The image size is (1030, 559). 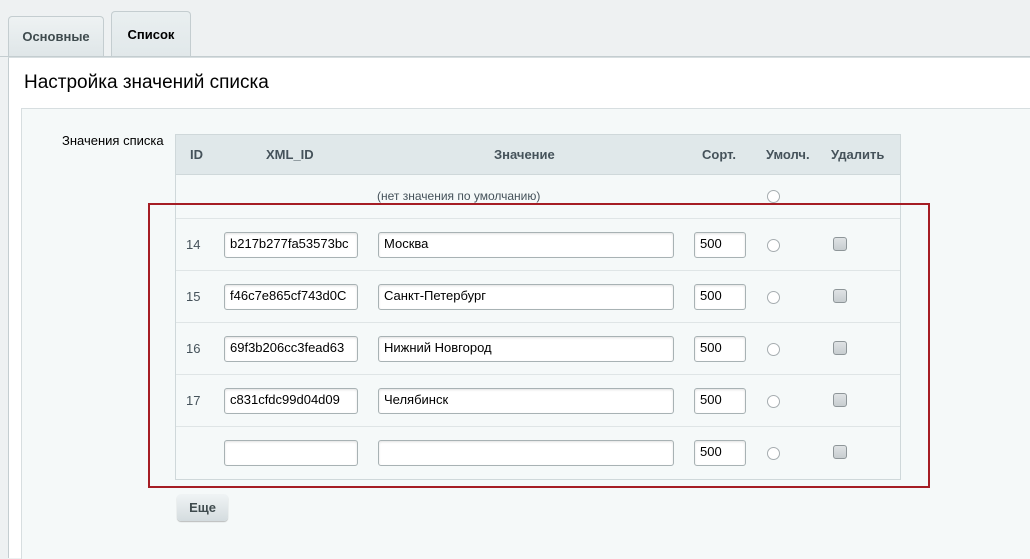 I want to click on xml-id-input: b217b277fa53573bc, so click(x=291, y=245).